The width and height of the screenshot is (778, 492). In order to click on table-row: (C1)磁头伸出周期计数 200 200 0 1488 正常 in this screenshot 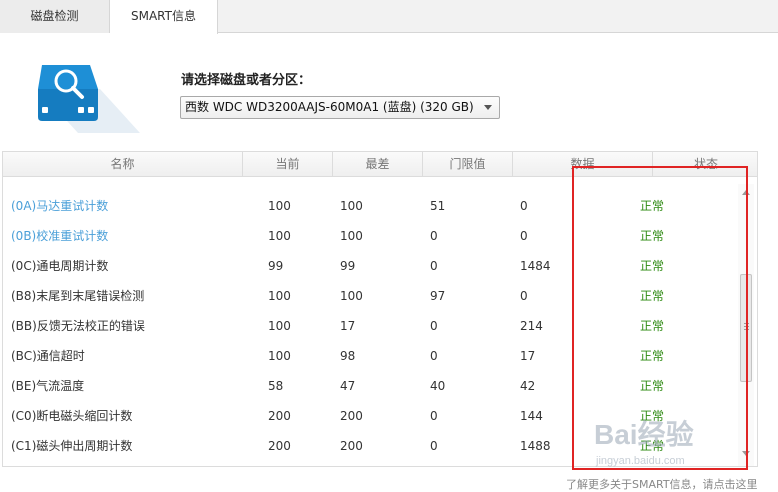, I will do `click(373, 446)`.